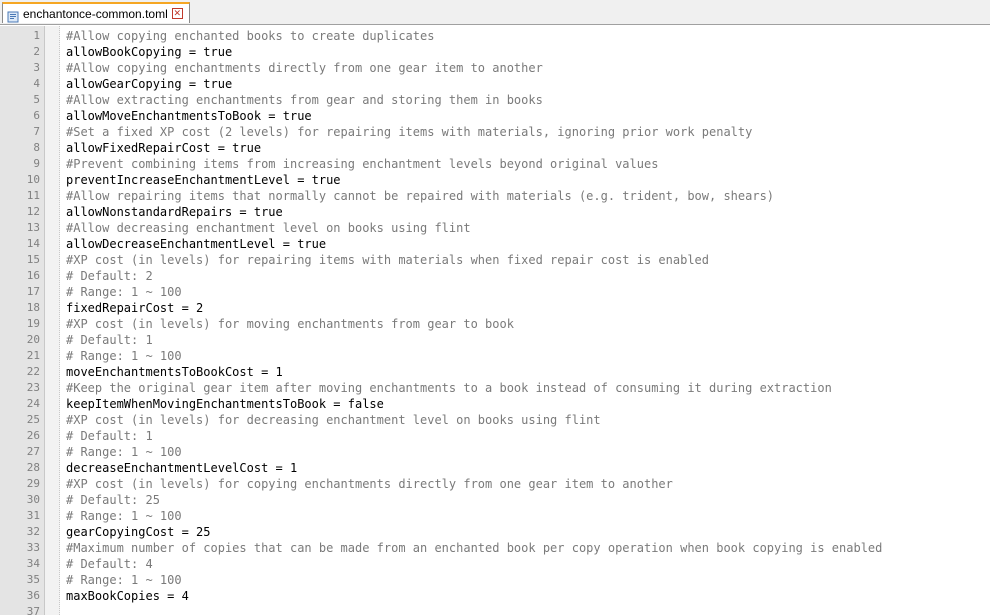 This screenshot has height=615, width=990. What do you see at coordinates (36, 67) in the screenshot?
I see `line-number: 3` at bounding box center [36, 67].